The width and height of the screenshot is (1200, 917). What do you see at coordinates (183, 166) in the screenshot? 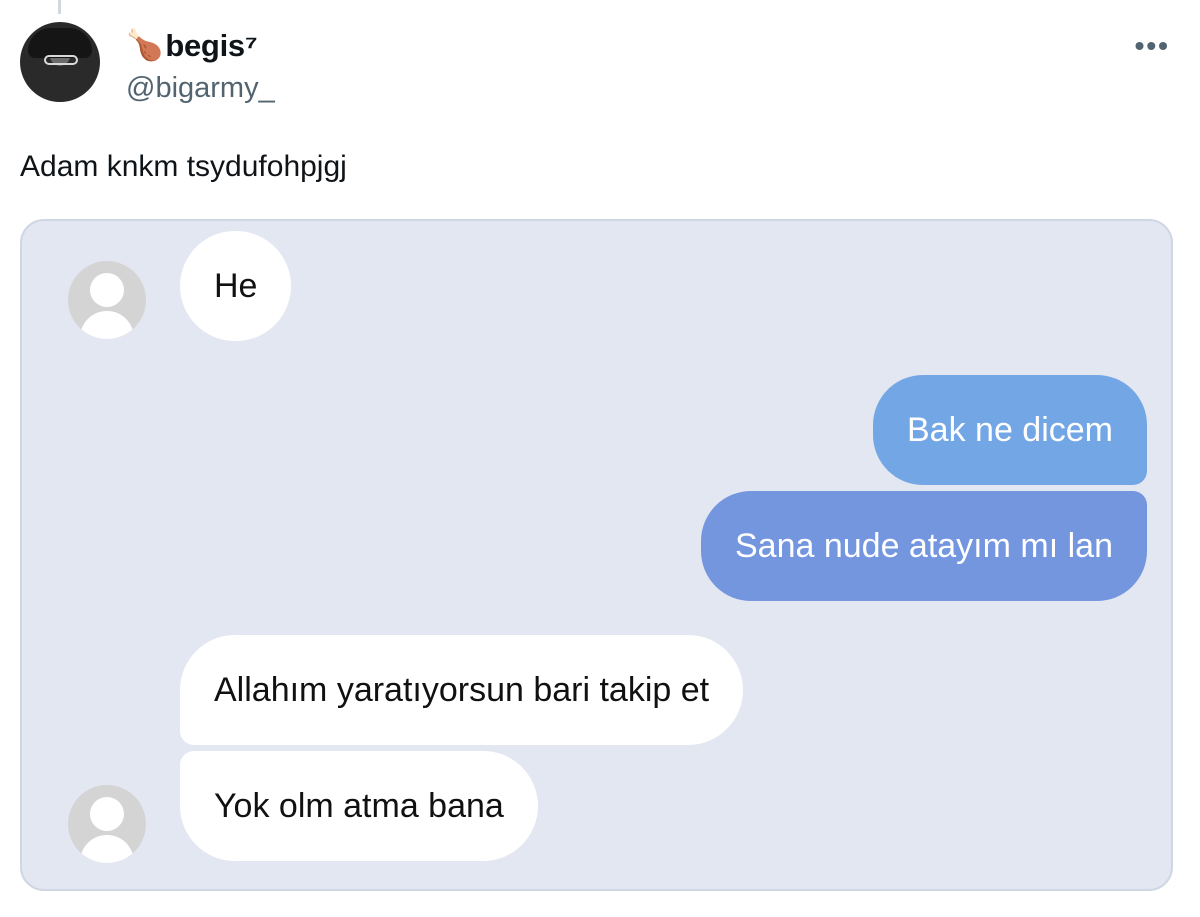
I see `tweet-text: Adam knkm tsydufohpjgj` at bounding box center [183, 166].